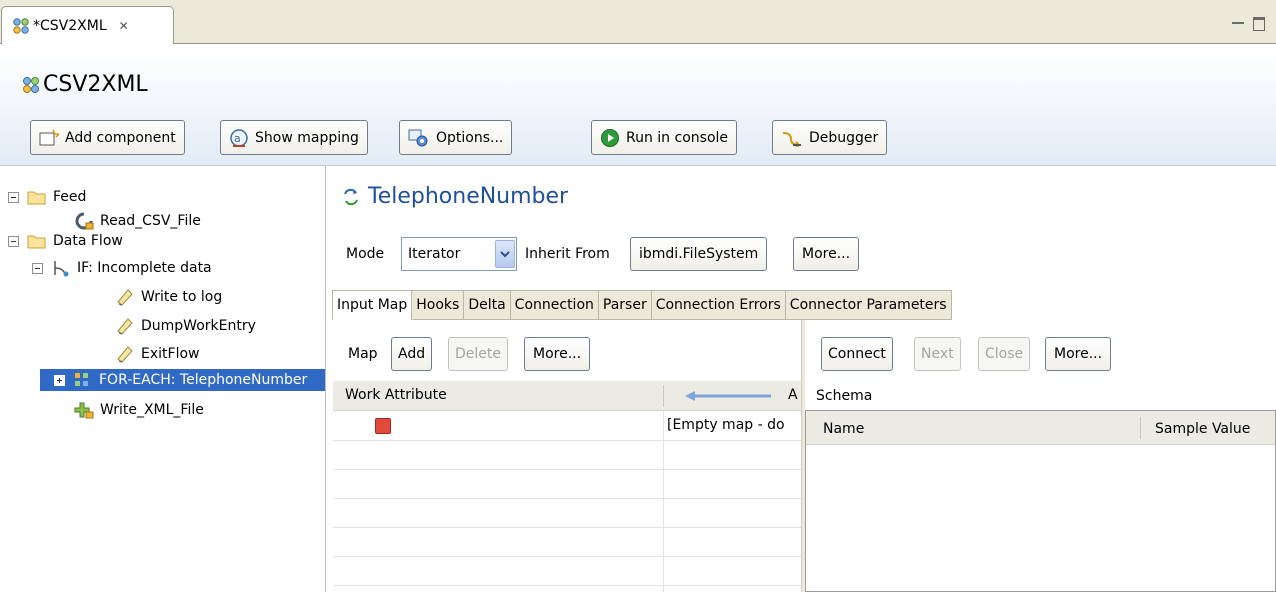 The width and height of the screenshot is (1276, 592). What do you see at coordinates (107, 137) in the screenshot?
I see `add-component-button: Add component` at bounding box center [107, 137].